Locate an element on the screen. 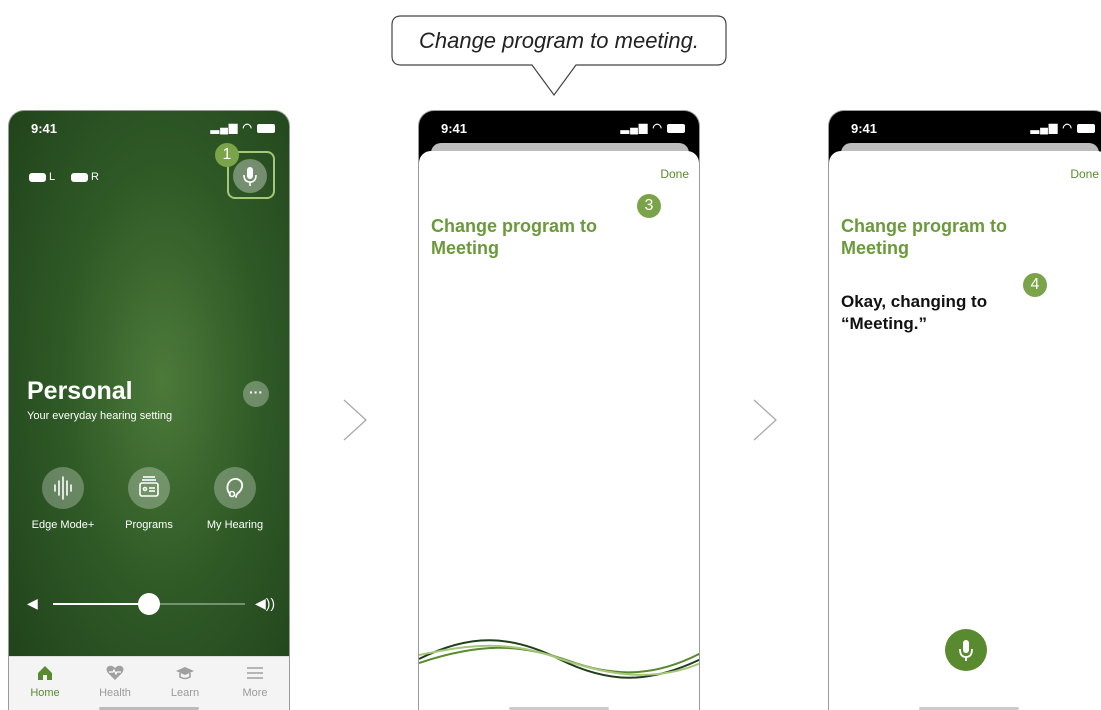  edge-mode-label: Edge Mode+ is located at coordinates (63, 525).